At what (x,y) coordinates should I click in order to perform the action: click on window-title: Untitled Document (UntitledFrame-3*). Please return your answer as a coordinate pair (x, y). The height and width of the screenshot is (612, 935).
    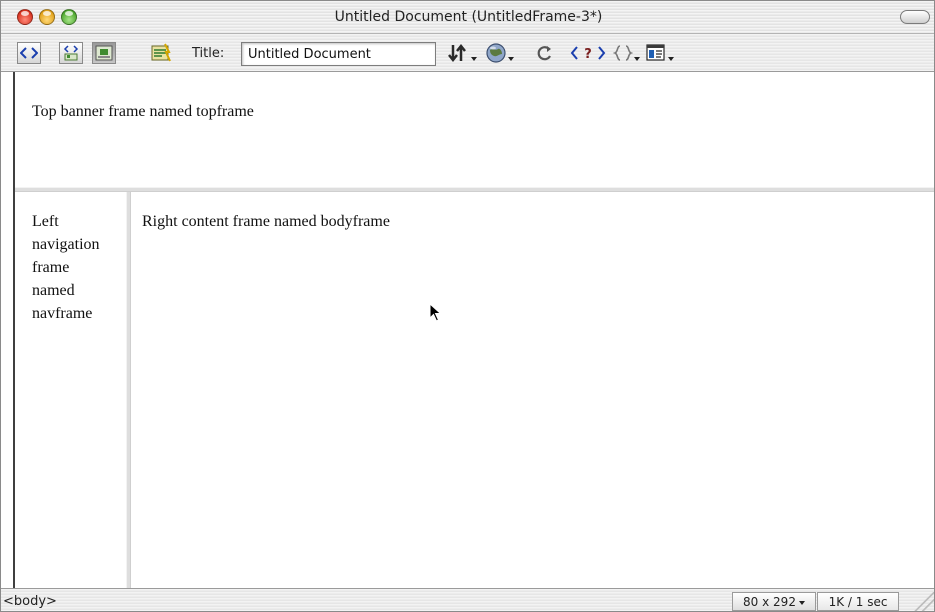
    Looking at the image, I should click on (468, 17).